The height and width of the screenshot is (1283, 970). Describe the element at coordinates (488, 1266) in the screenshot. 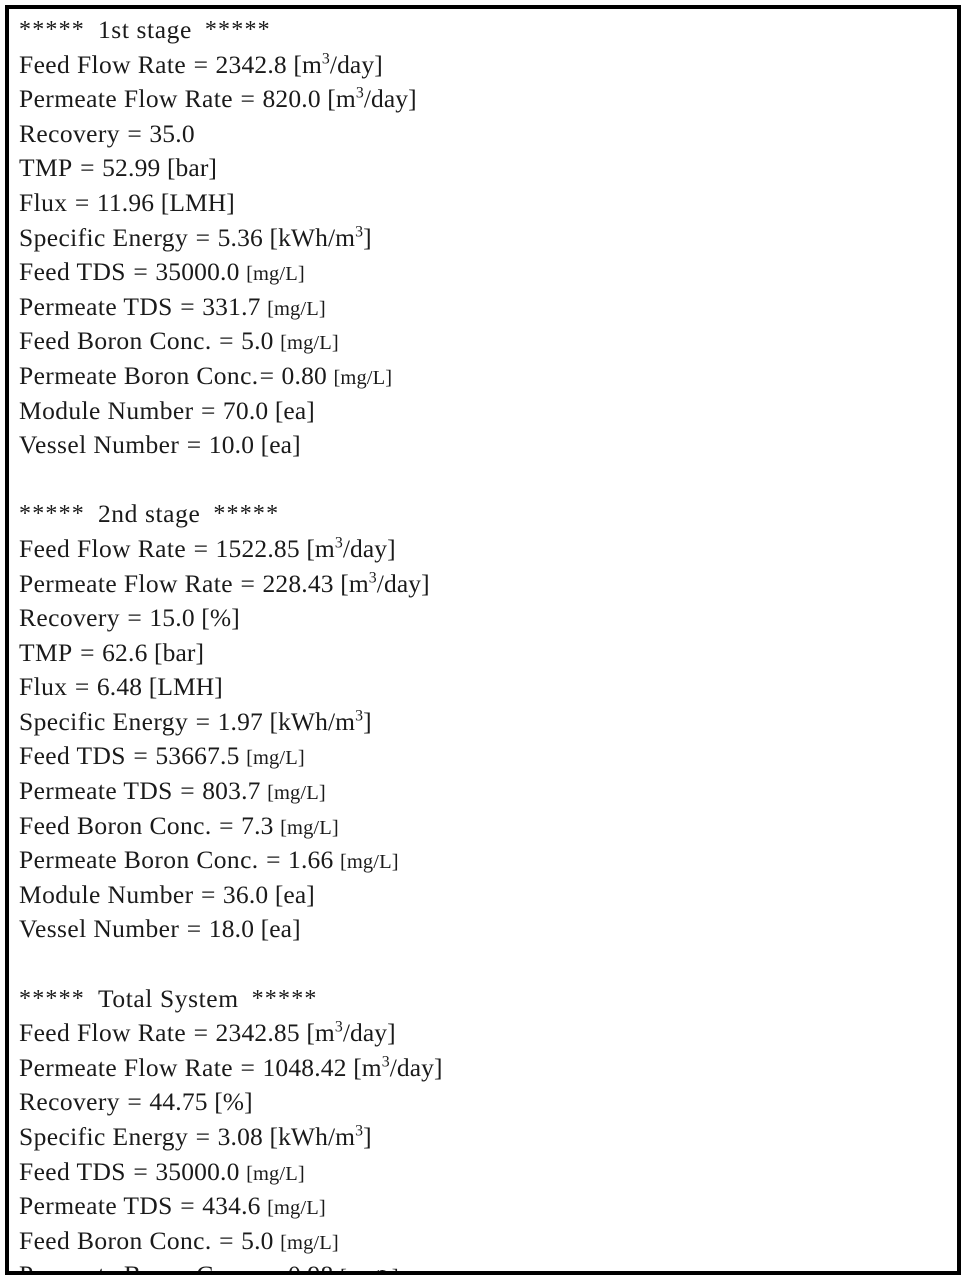

I see `metric-row: Permeate Boron Conc. = 0.98 [mg/L]` at that location.